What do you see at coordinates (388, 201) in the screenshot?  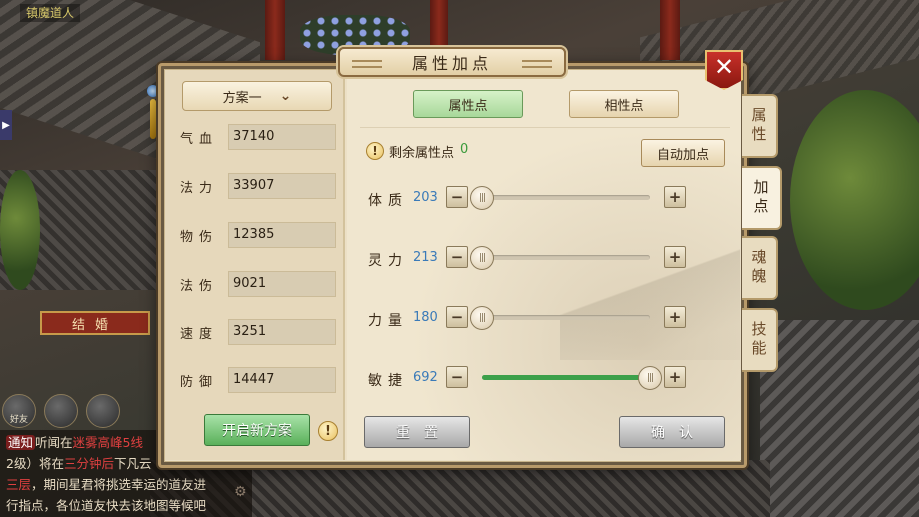 I see `attr-name: 体质` at bounding box center [388, 201].